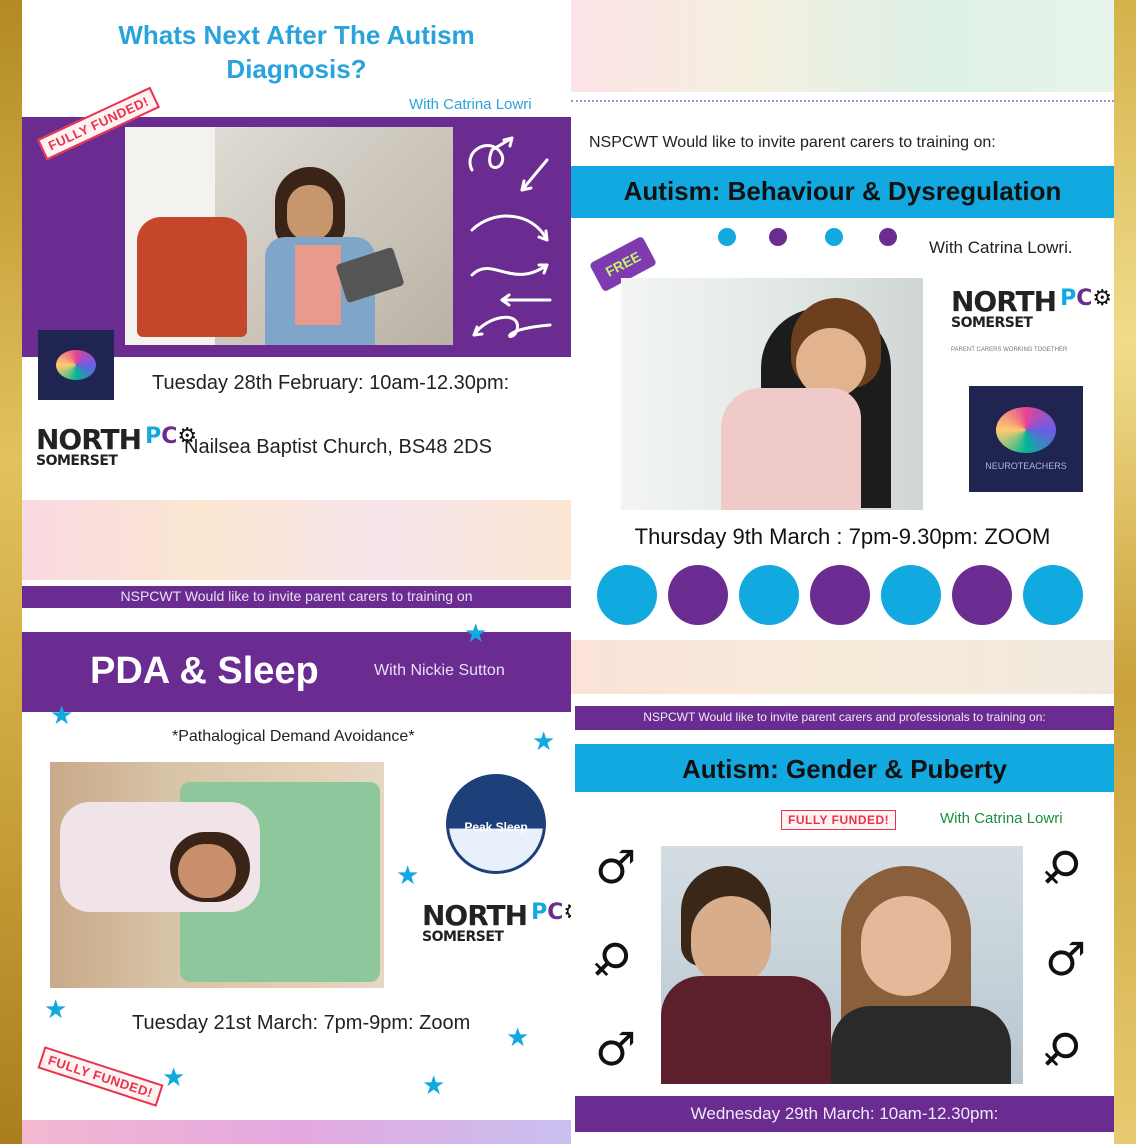 The height and width of the screenshot is (1144, 1136). I want to click on arrow-doodle-icon, so click(510, 237).